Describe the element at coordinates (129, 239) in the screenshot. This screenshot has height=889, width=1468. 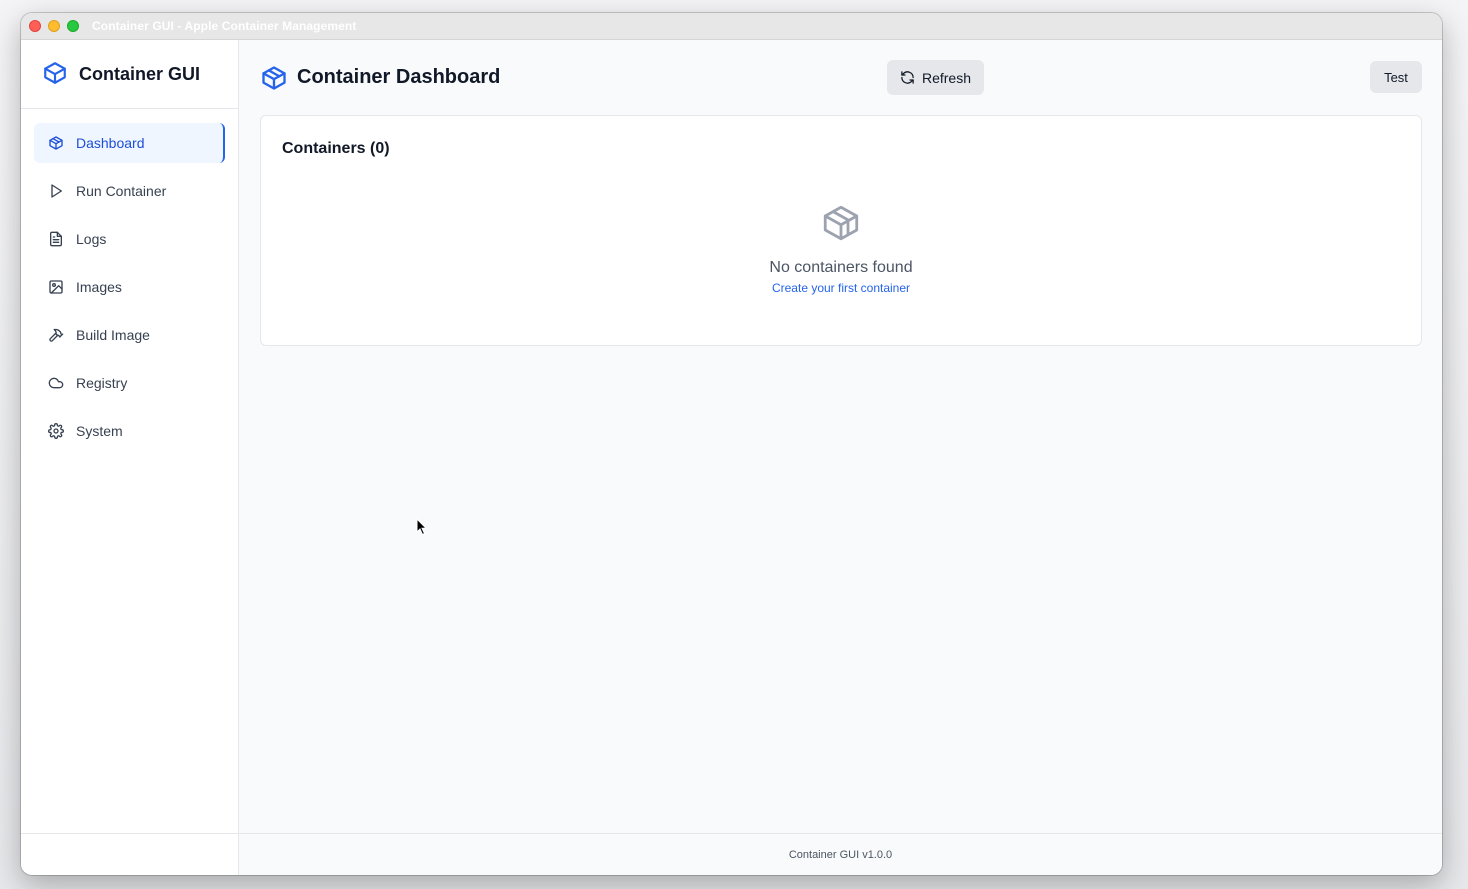
I see `sidebar-item-logs: Logs` at that location.